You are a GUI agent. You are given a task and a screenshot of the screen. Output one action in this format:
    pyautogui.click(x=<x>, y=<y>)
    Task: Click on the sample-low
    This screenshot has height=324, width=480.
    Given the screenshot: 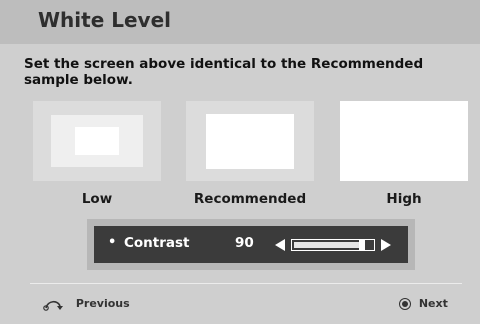 What is the action you would take?
    pyautogui.click(x=97, y=141)
    